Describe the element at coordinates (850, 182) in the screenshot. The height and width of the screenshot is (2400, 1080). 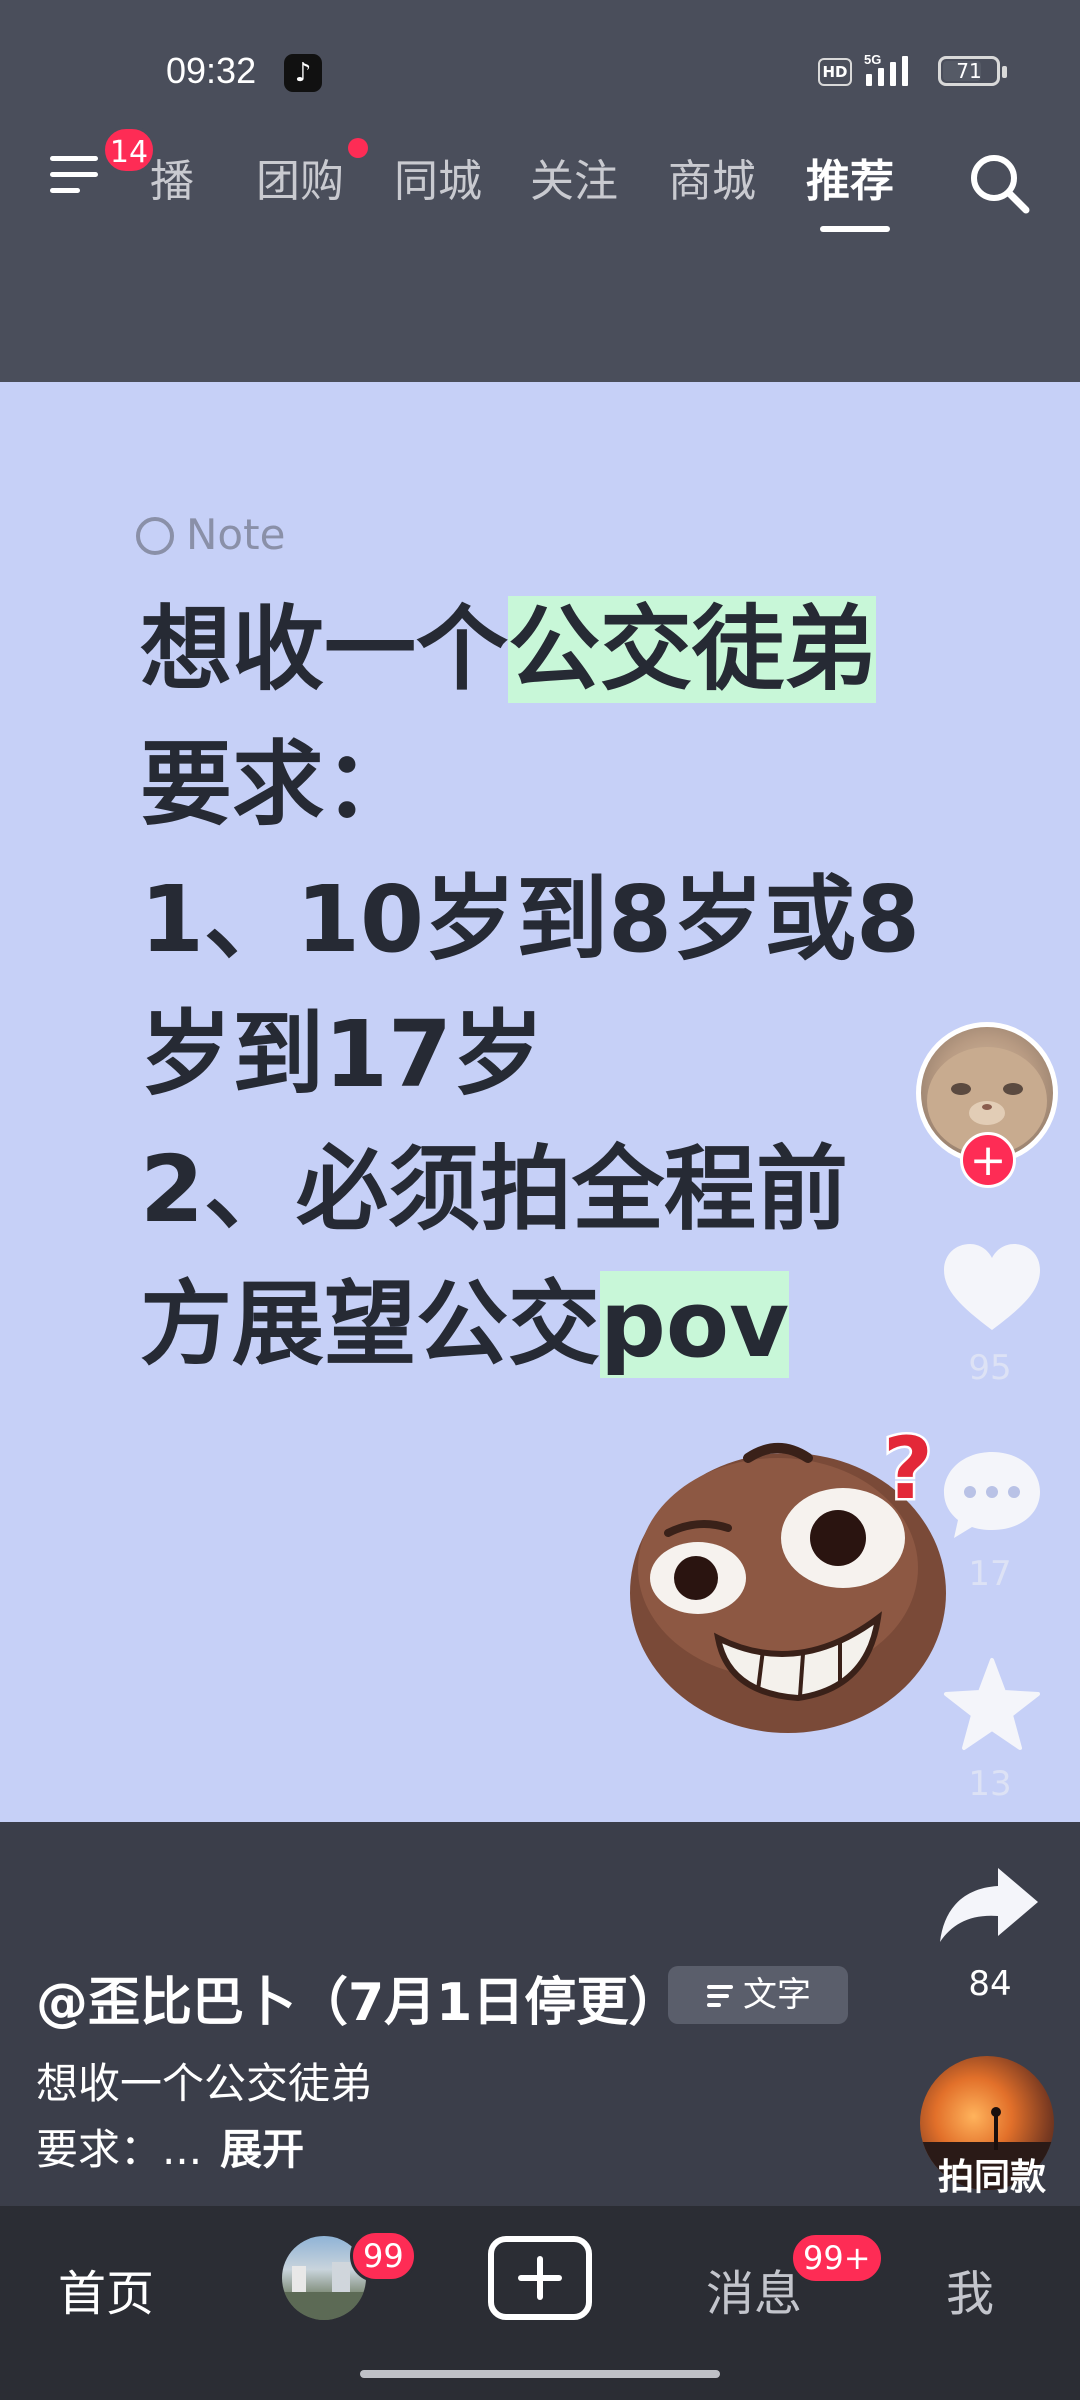
I see `tab-recommend: 推荐` at that location.